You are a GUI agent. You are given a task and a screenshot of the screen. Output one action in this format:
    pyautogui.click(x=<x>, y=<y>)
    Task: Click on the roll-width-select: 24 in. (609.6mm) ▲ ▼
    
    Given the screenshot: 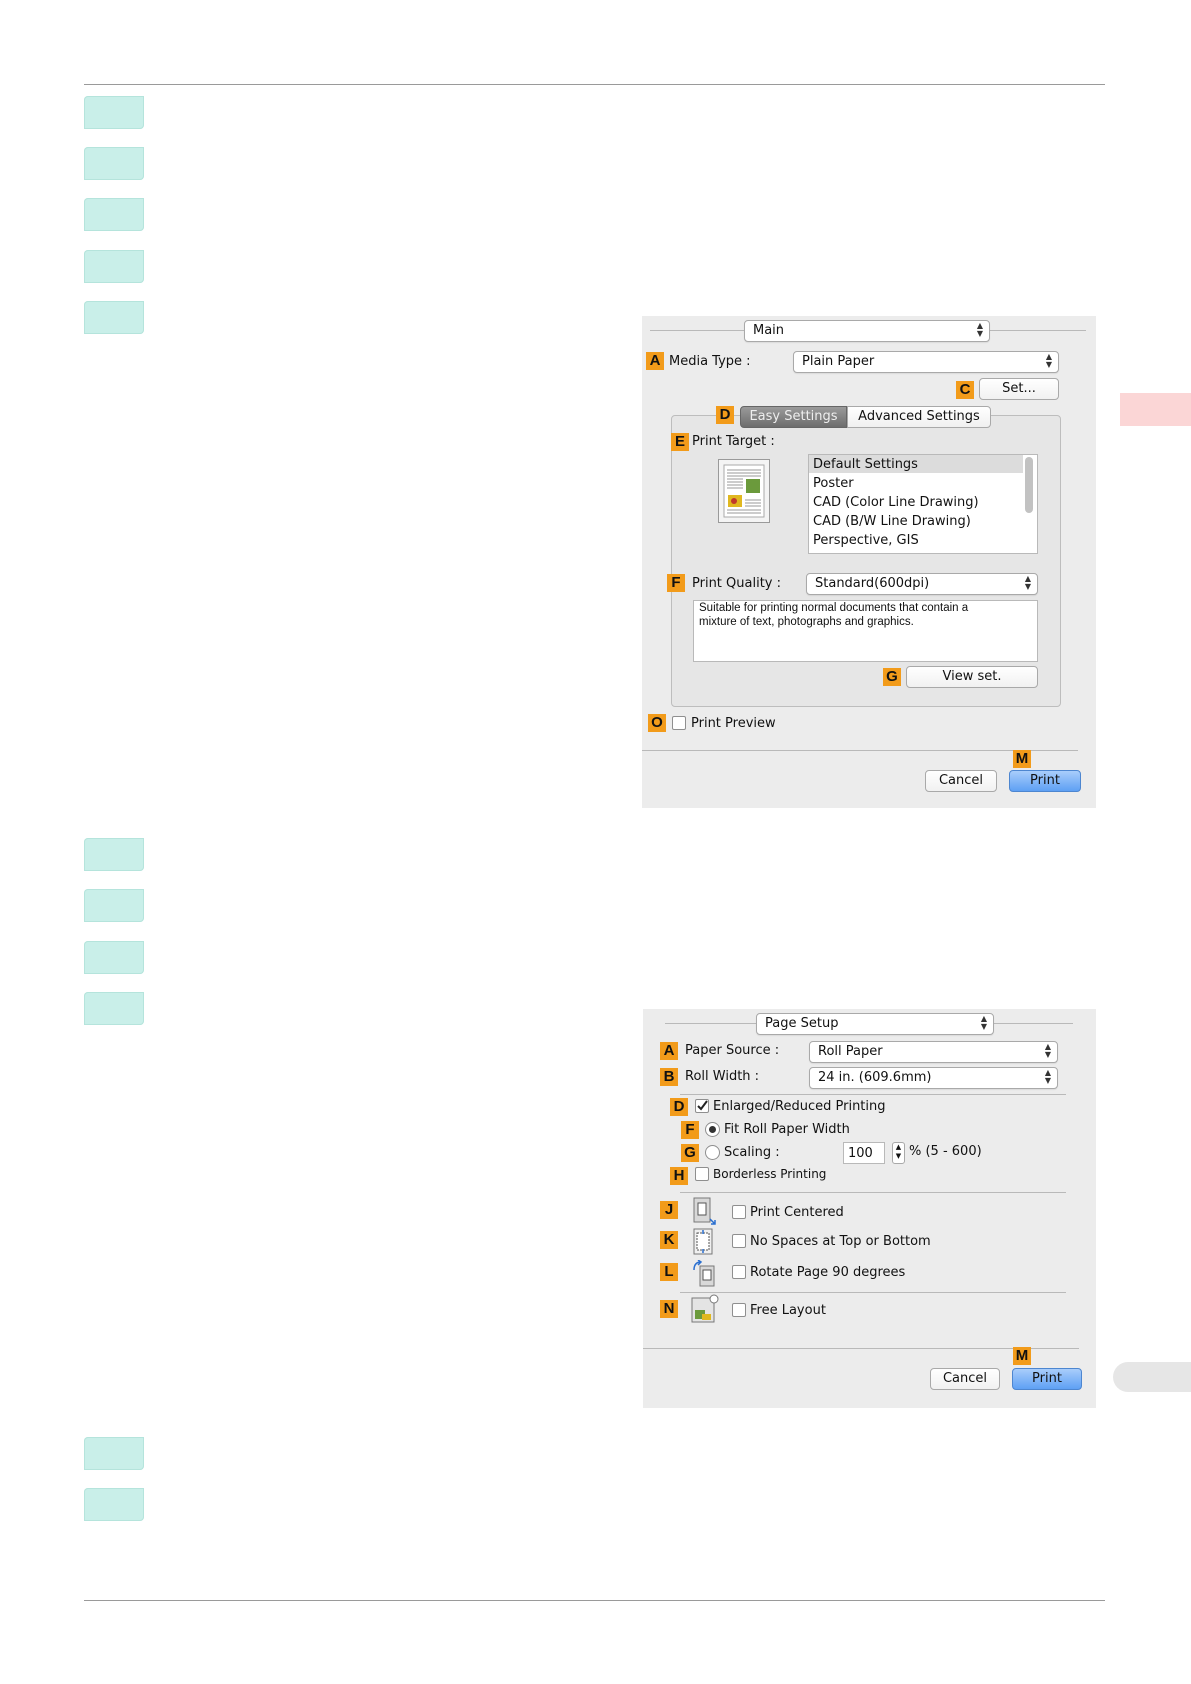 What is the action you would take?
    pyautogui.click(x=933, y=1078)
    